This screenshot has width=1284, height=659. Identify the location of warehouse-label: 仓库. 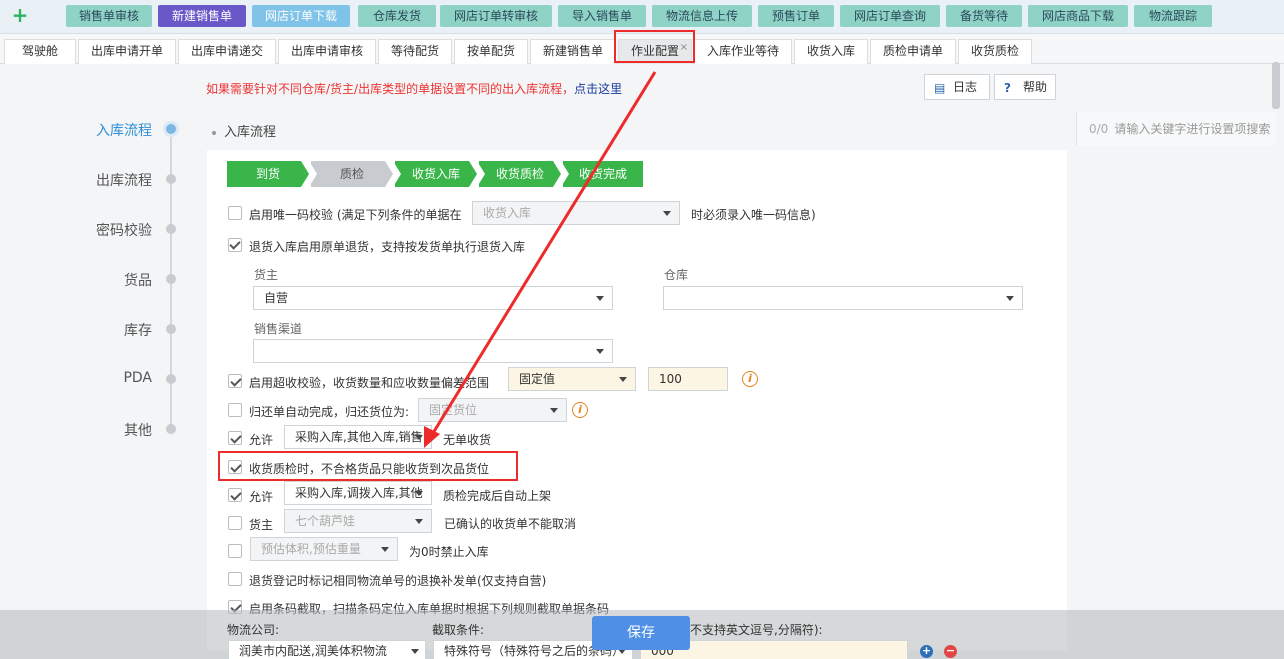
(676, 275).